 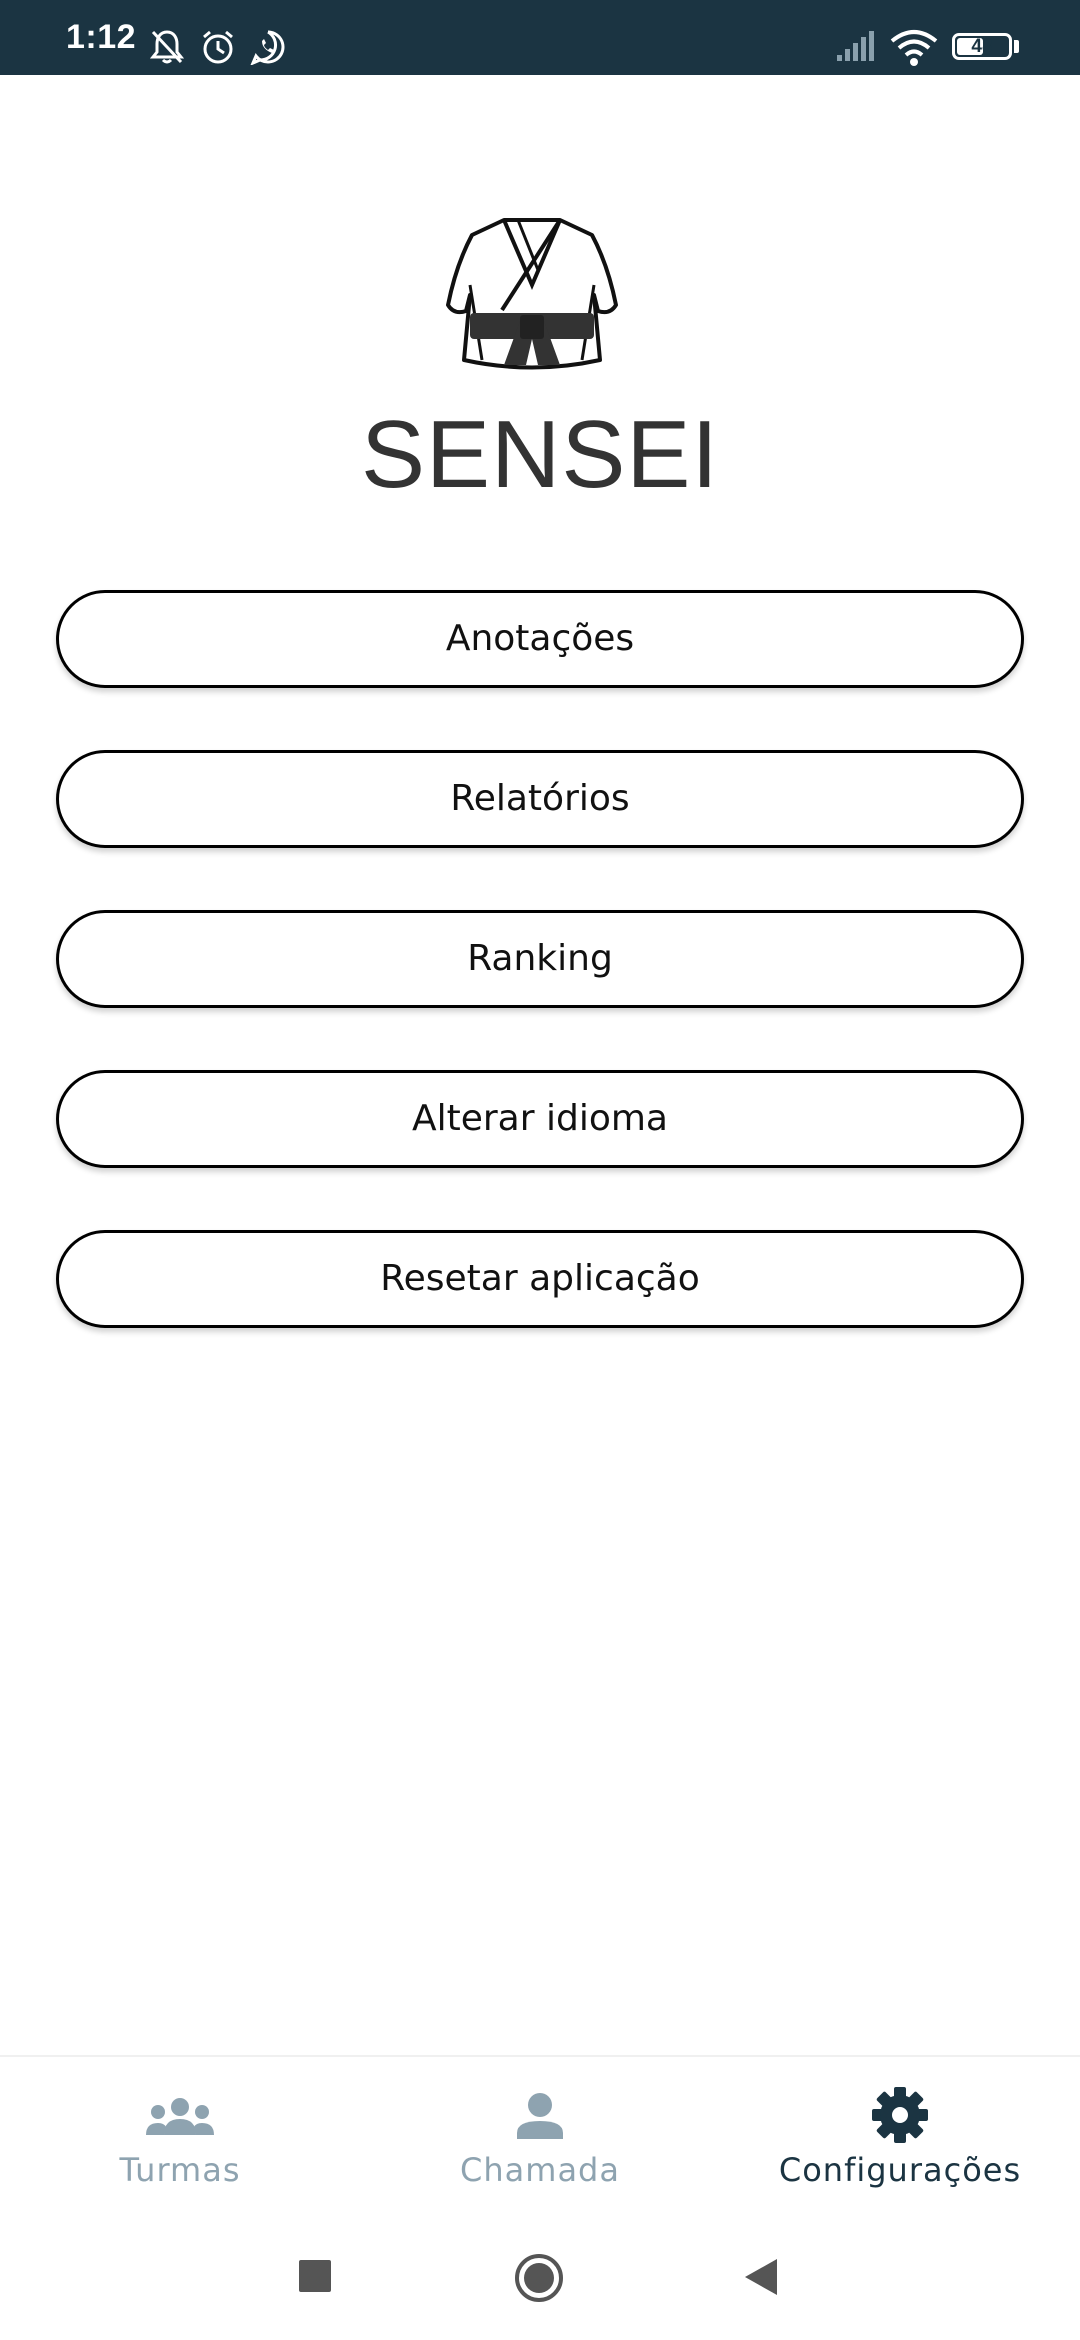 I want to click on home-circle-icon, so click(x=539, y=2278).